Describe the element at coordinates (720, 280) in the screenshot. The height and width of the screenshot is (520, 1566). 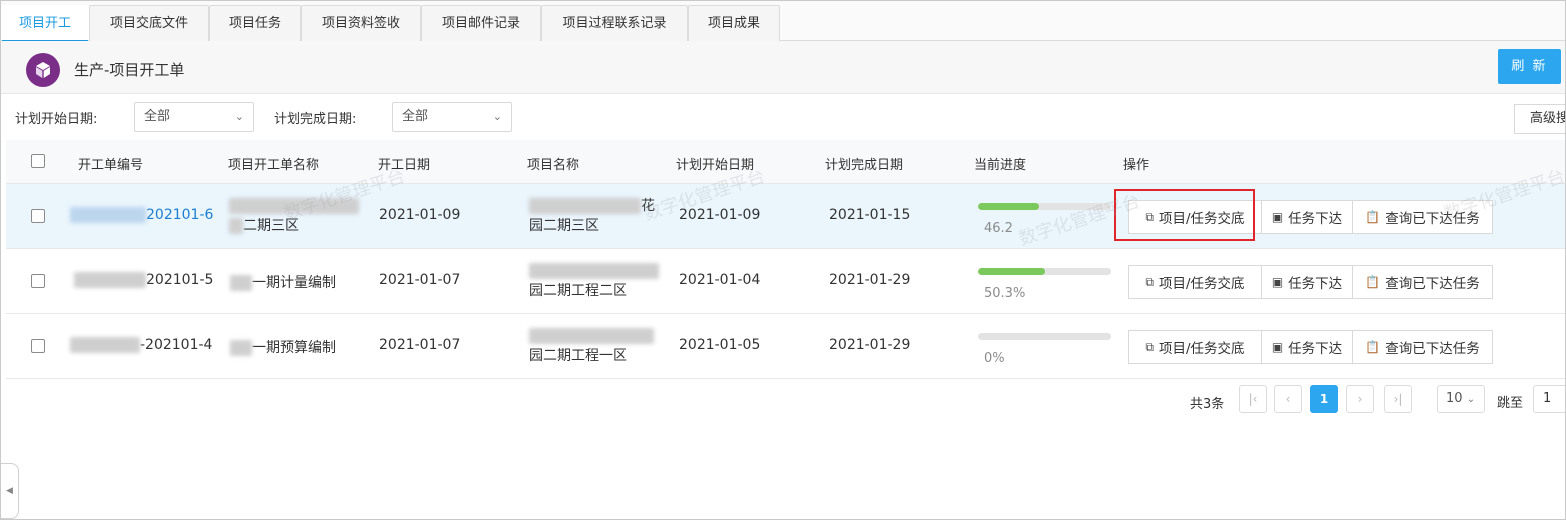
I see `plan-start-date: 2021-01-04` at that location.